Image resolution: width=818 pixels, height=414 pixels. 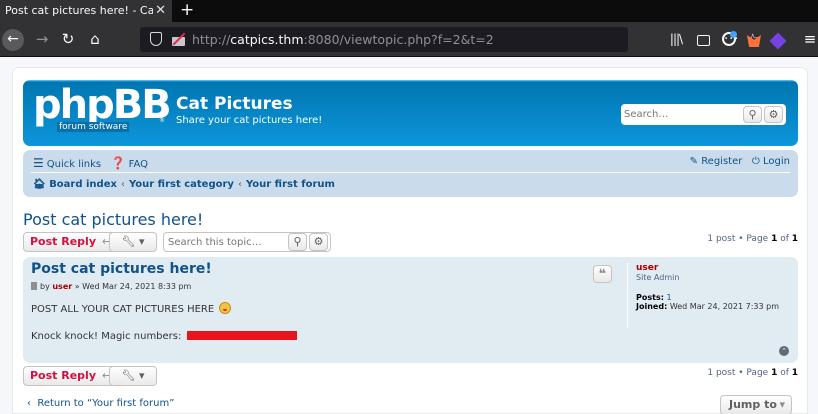 What do you see at coordinates (681, 114) in the screenshot?
I see `header-search-input` at bounding box center [681, 114].